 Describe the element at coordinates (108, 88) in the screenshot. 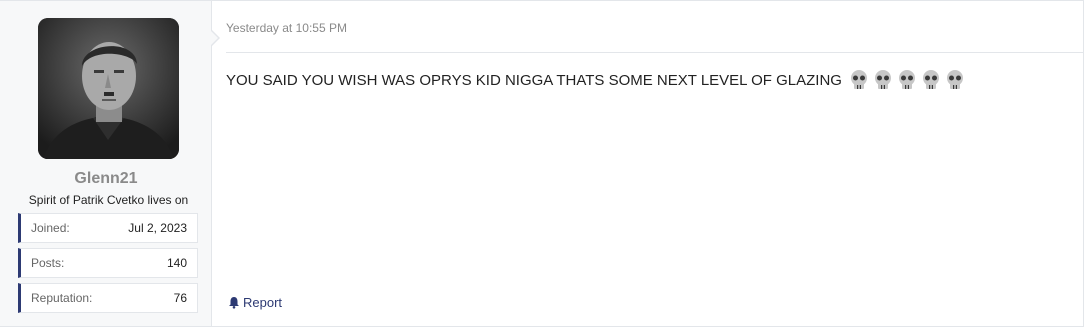

I see `avatar` at that location.